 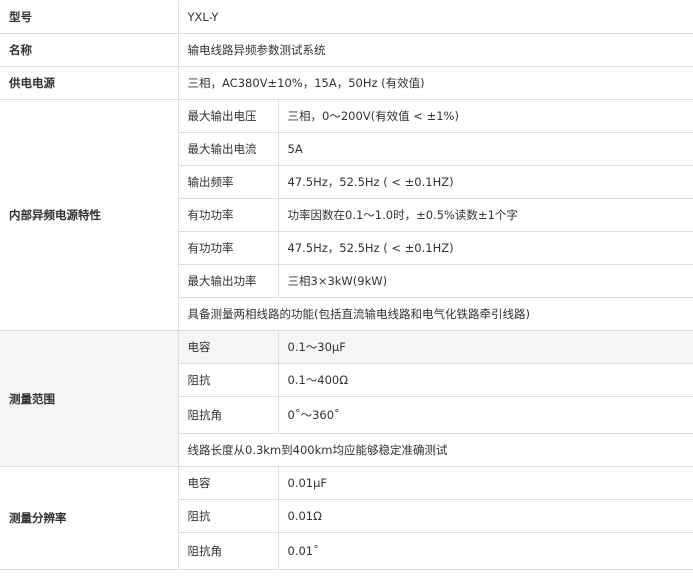 I want to click on group-label: 测量范围, so click(x=89, y=398).